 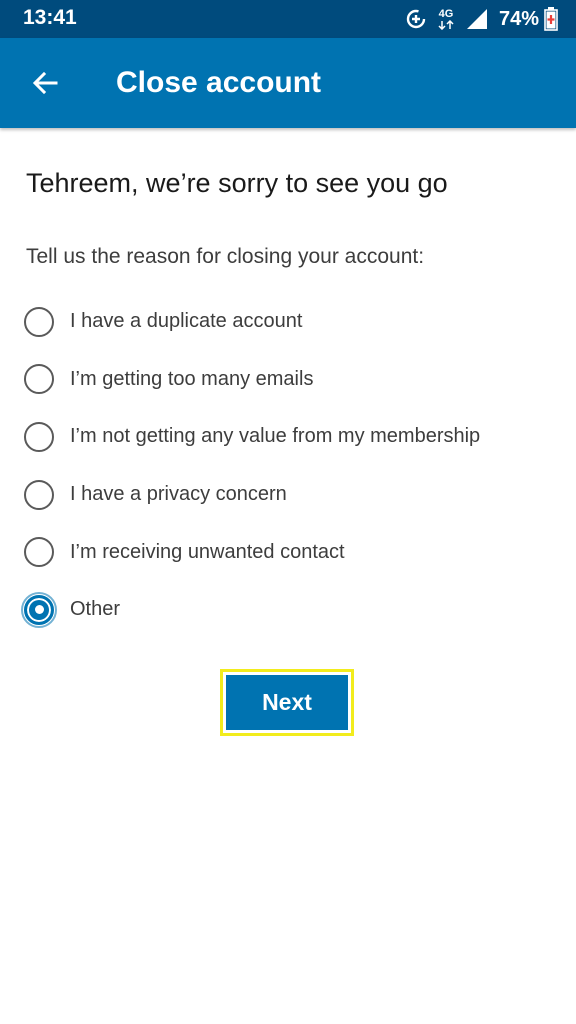 I want to click on back-button, so click(x=45, y=83).